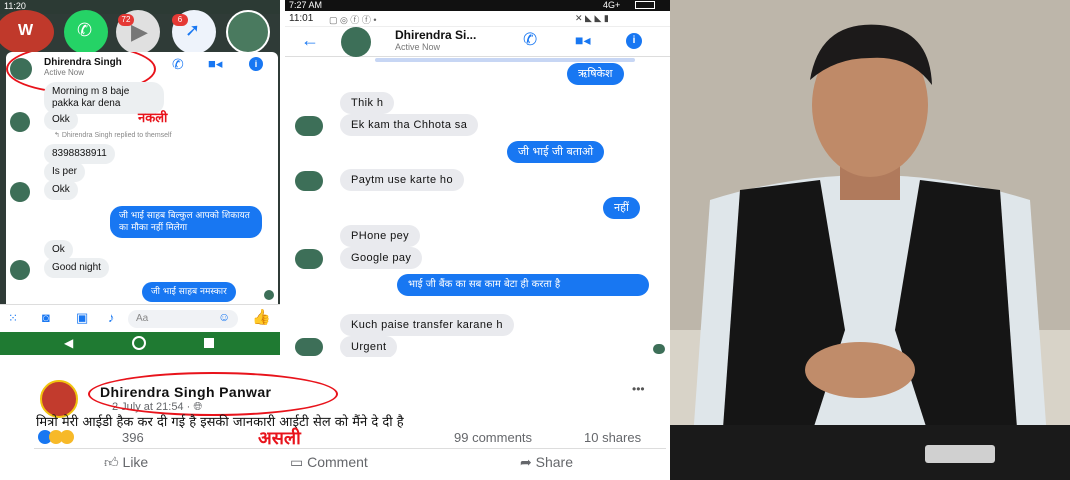 The width and height of the screenshot is (1070, 480). I want to click on messenger-badge: 6, so click(180, 20).